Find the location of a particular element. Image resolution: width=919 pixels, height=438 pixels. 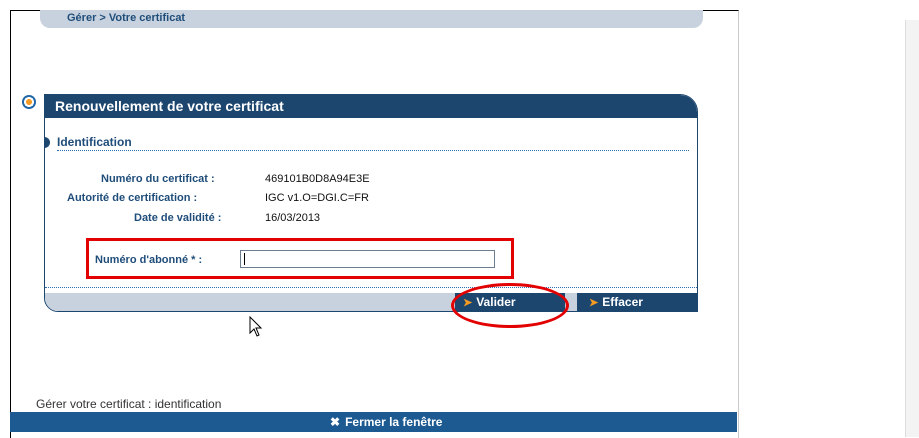

validate-highlight-circle is located at coordinates (510, 305).